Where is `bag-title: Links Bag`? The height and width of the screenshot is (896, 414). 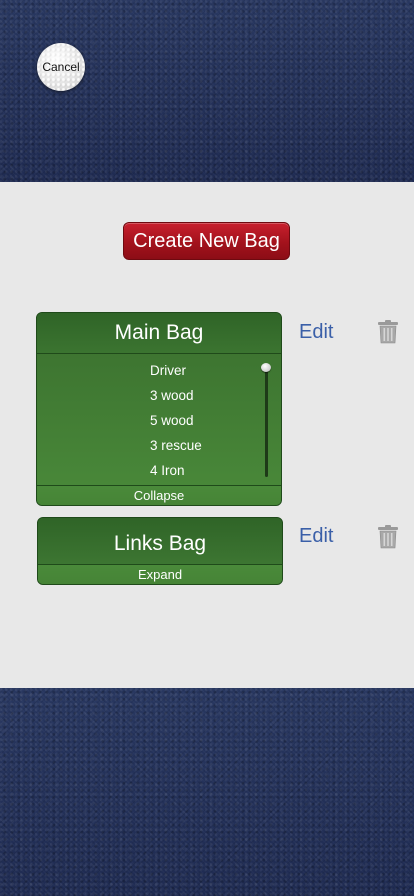
bag-title: Links Bag is located at coordinates (160, 542).